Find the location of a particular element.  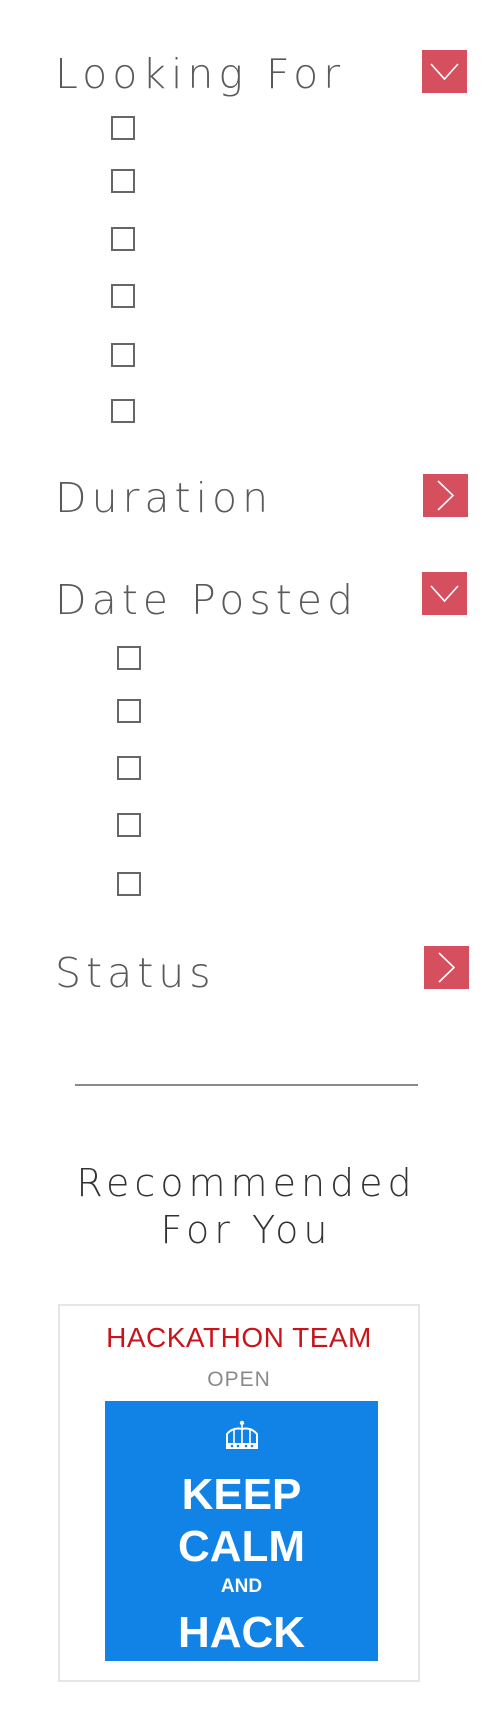

status-toggle is located at coordinates (446, 967).